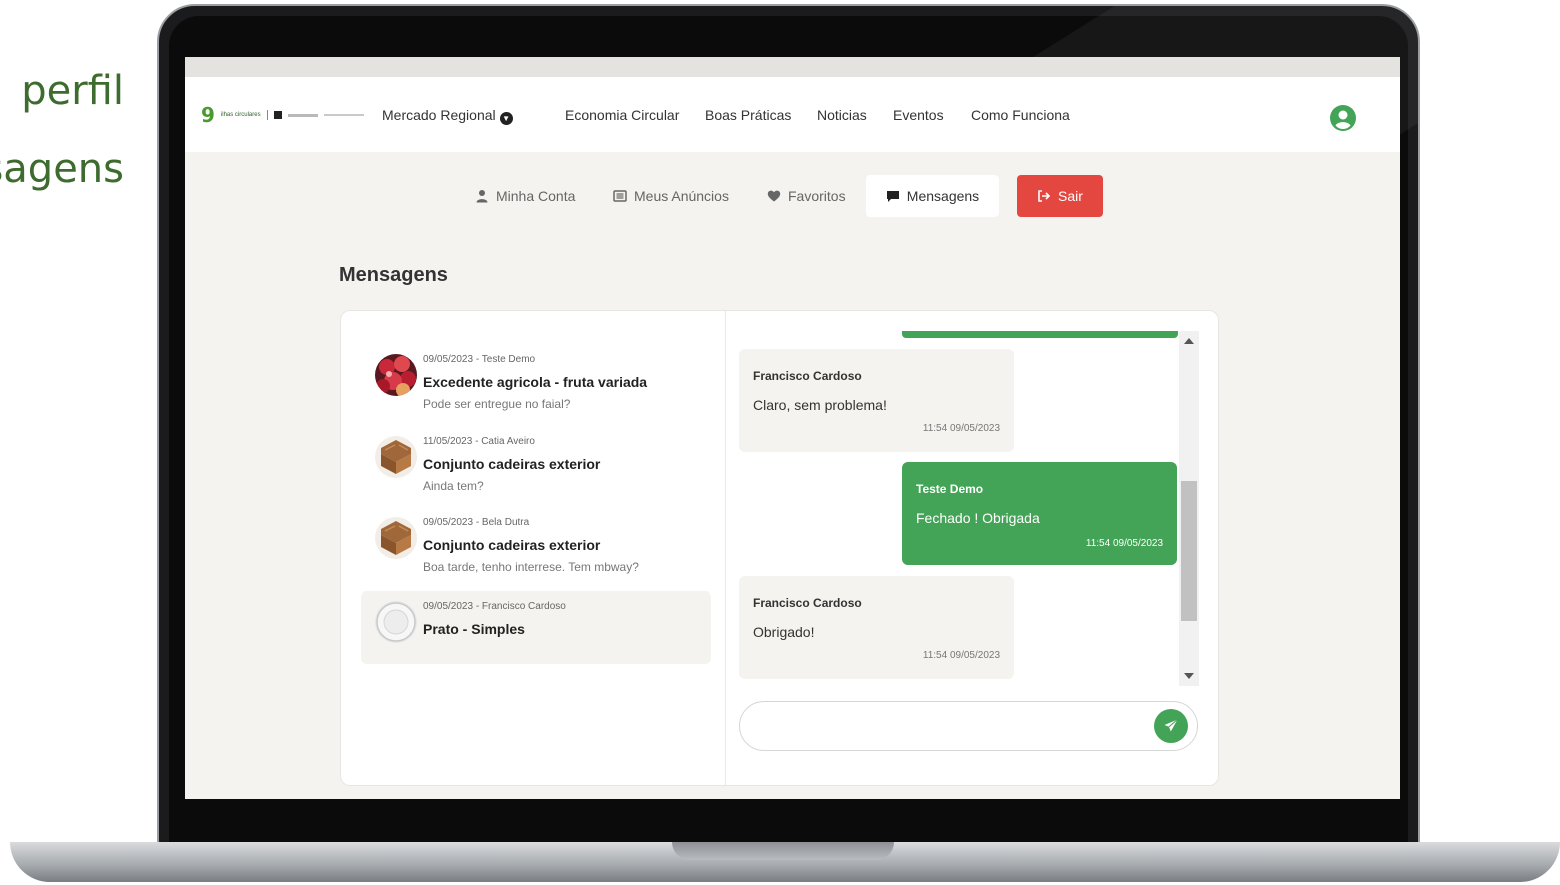 Image resolution: width=1560 pixels, height=885 pixels. What do you see at coordinates (506, 118) in the screenshot?
I see `chevron-down-circle-icon: ▼` at bounding box center [506, 118].